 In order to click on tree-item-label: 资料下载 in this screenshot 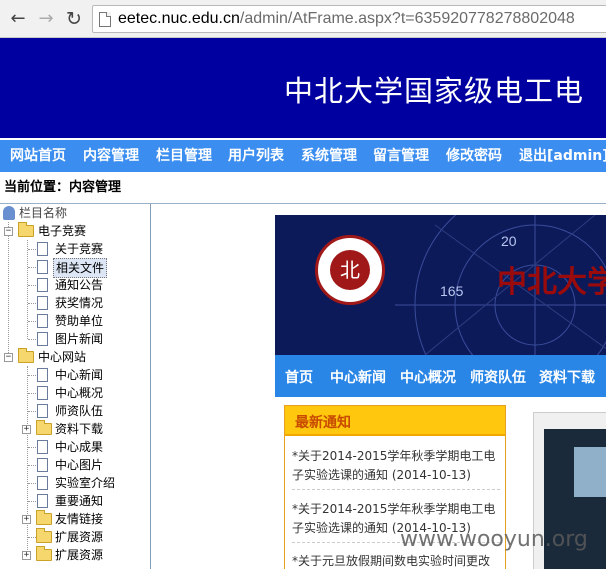, I will do `click(79, 429)`.